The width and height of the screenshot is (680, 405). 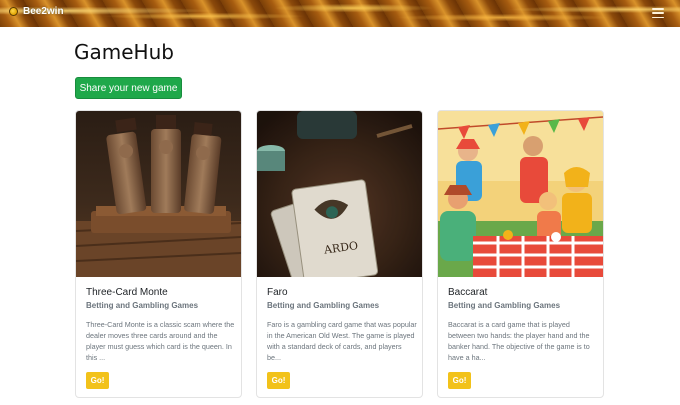 What do you see at coordinates (658, 13) in the screenshot?
I see `hamburger-menu-icon` at bounding box center [658, 13].